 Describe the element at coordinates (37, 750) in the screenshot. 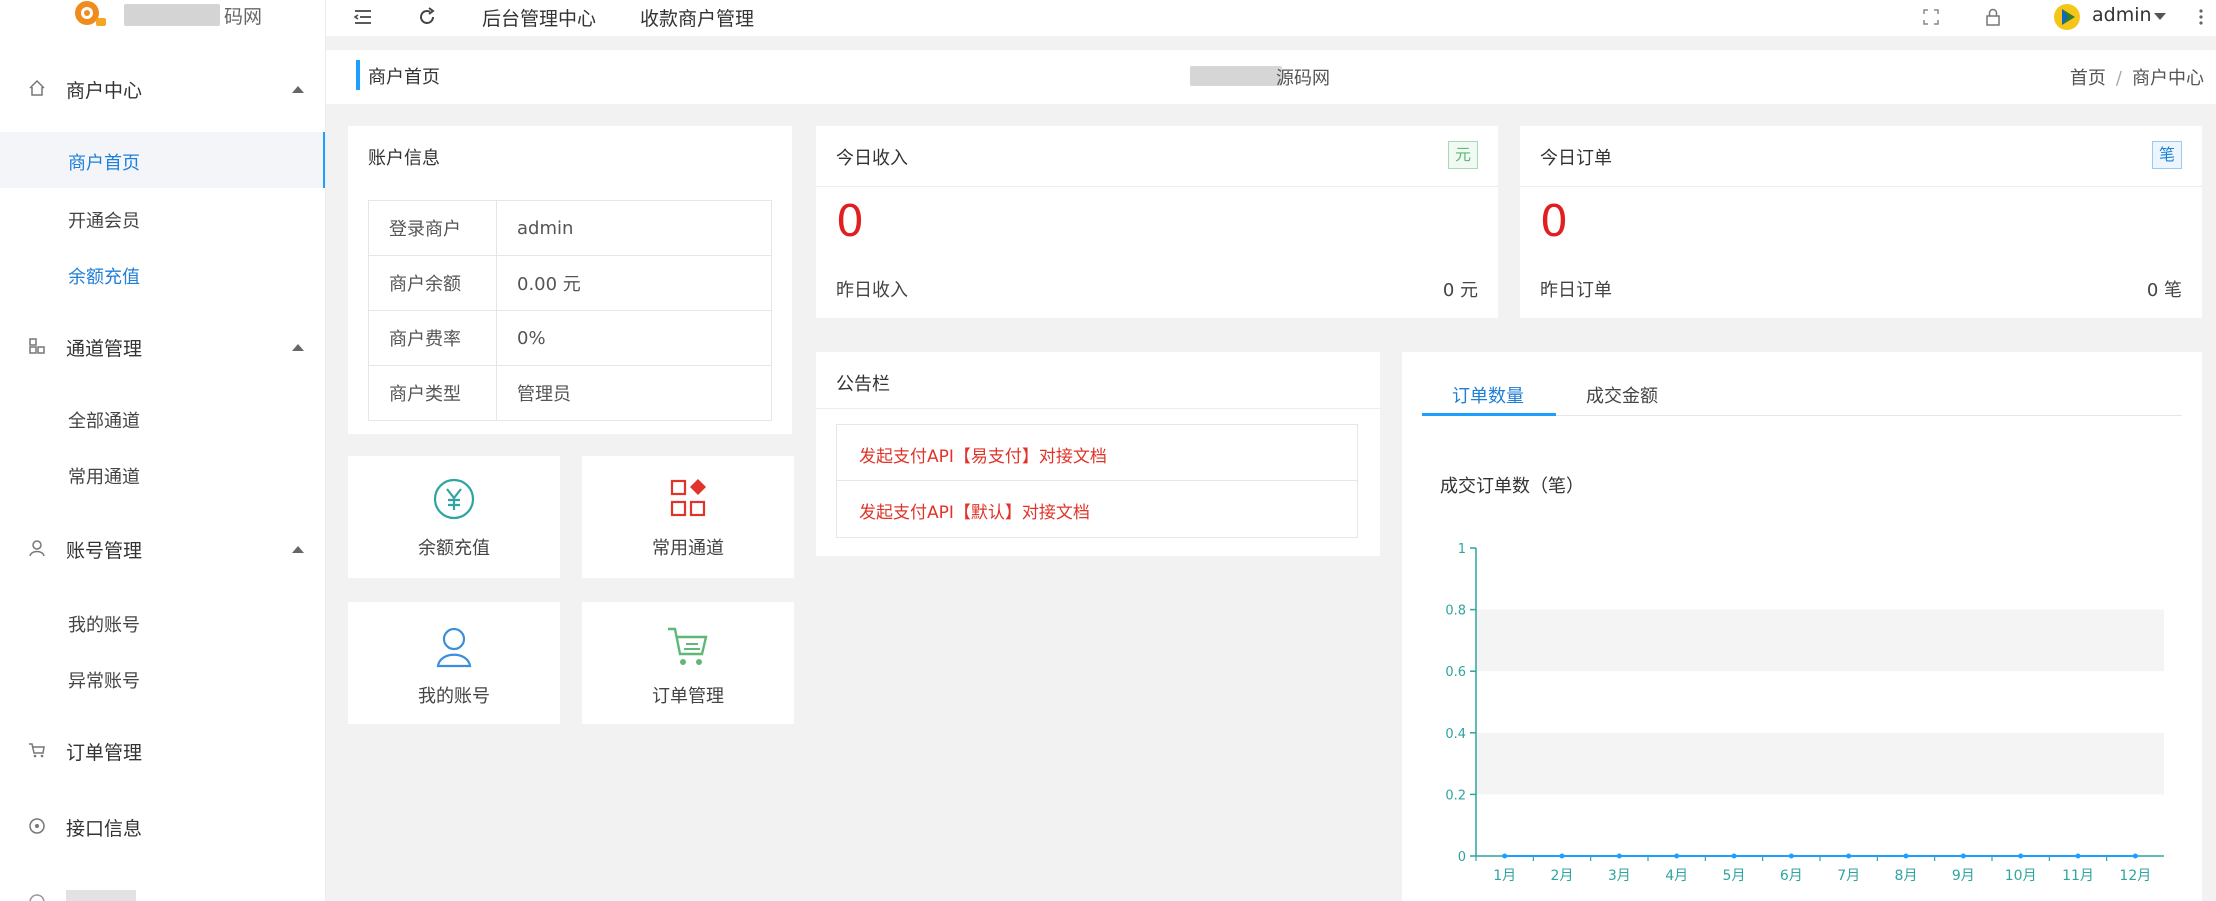

I see `cart-icon` at that location.